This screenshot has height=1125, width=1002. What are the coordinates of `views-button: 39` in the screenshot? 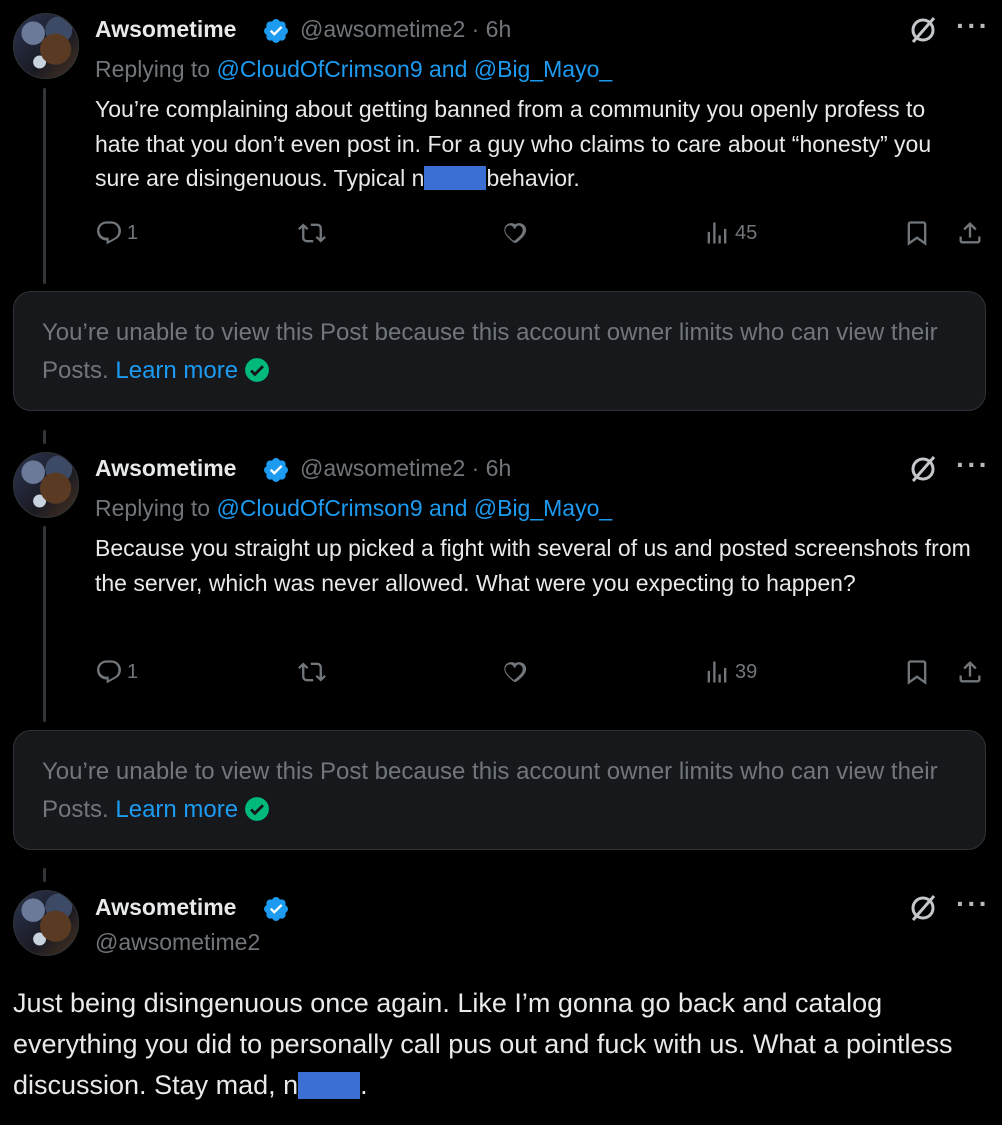 It's located at (730, 672).